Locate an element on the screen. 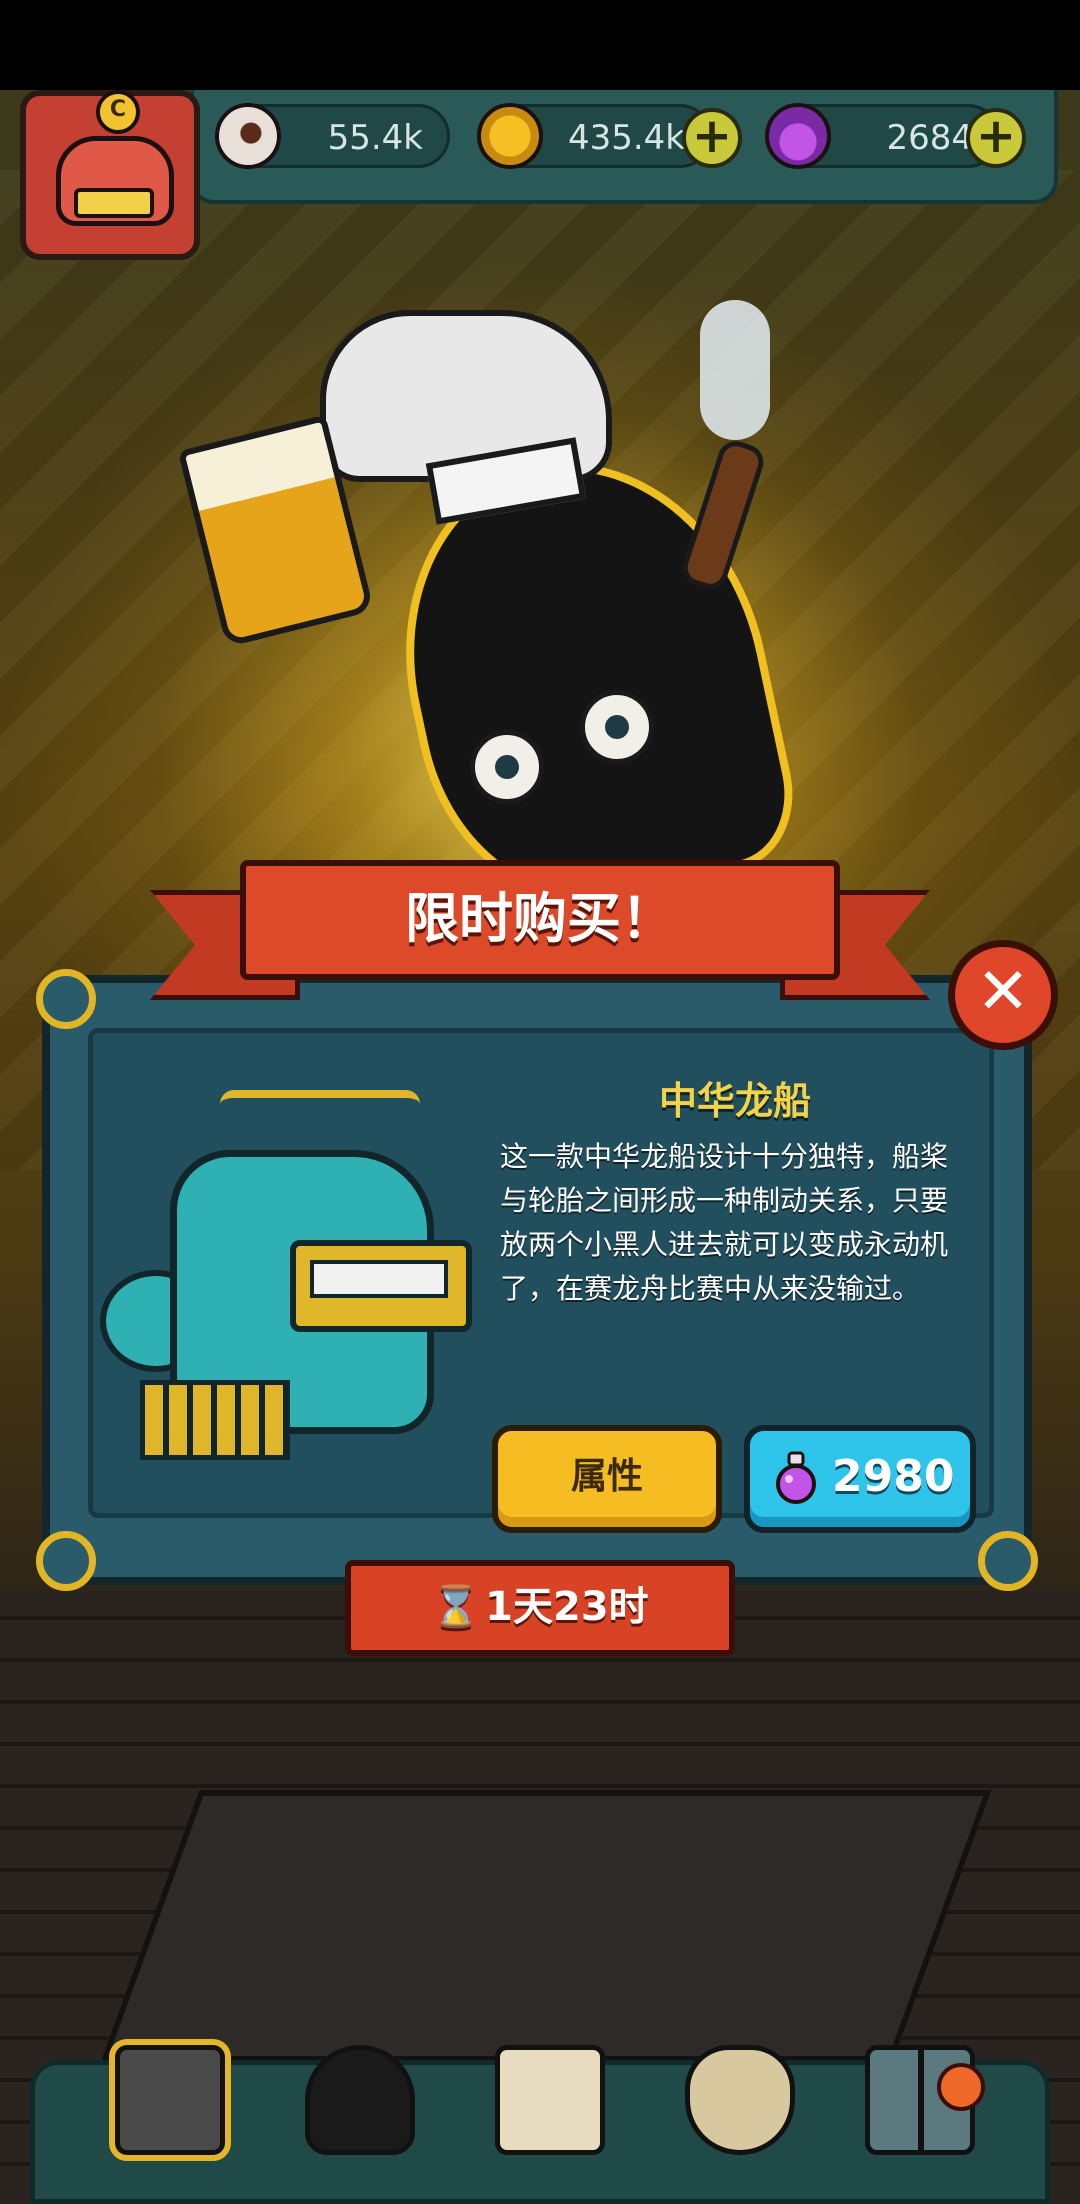  coin-value: 435.4k is located at coordinates (626, 138).